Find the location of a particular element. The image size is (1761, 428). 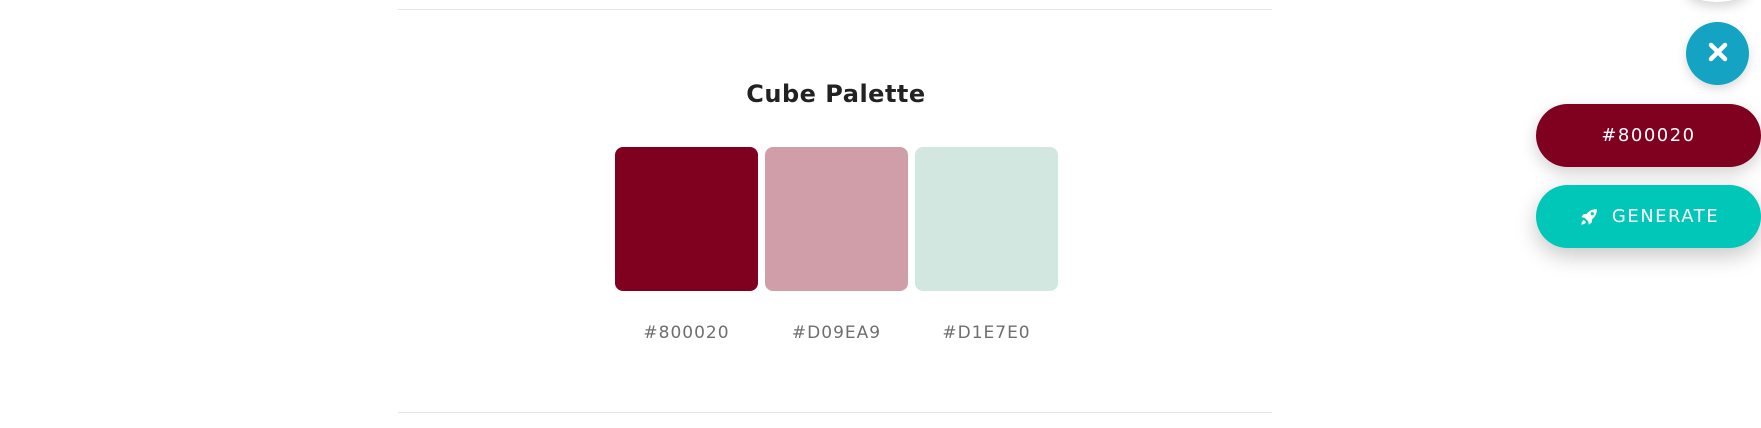

rocket-icon is located at coordinates (1589, 217).